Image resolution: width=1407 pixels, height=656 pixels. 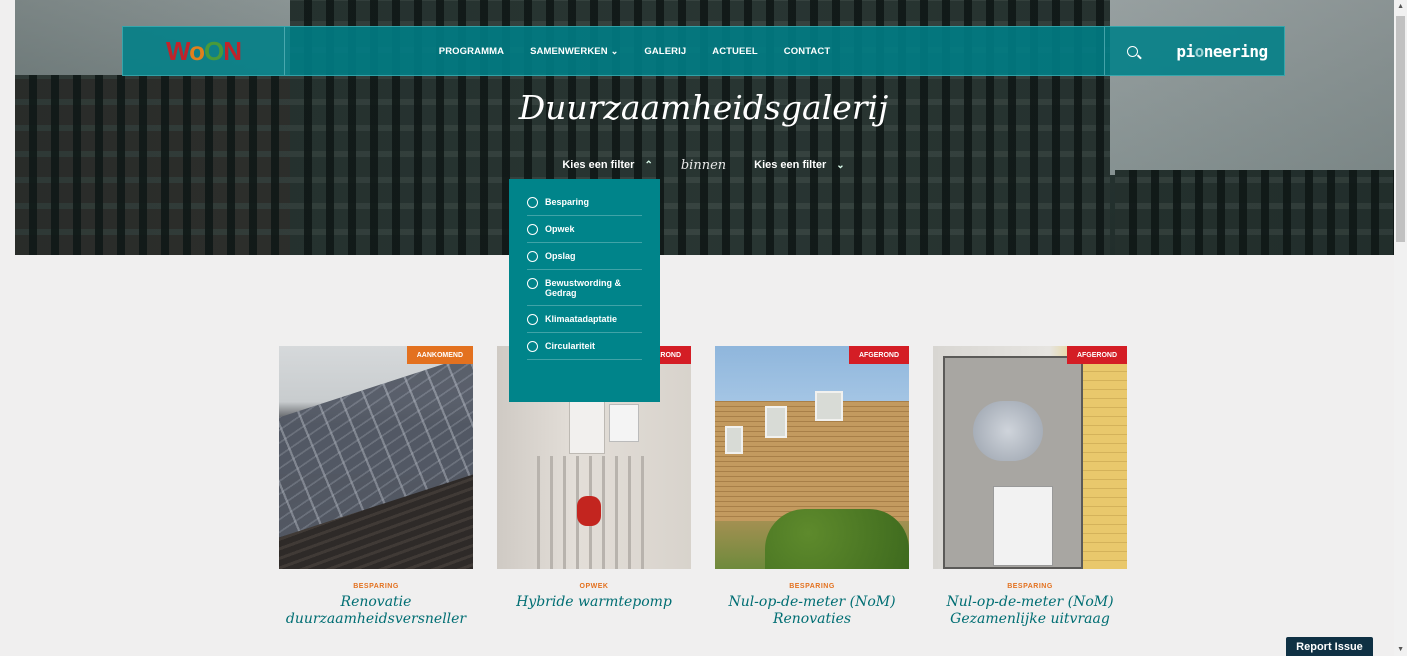 I want to click on ducts-shape, so click(x=1008, y=431).